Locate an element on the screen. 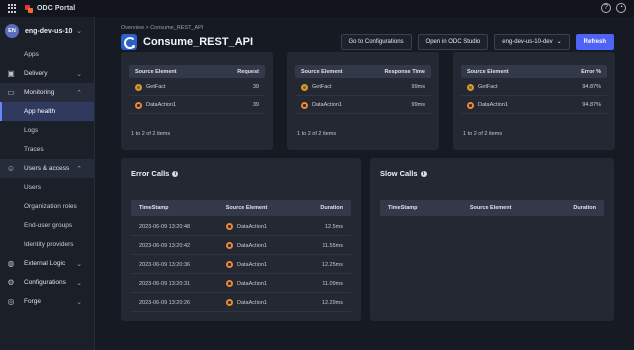  timestamp-cell: 2023-06-09 13:20:48 is located at coordinates (165, 226).